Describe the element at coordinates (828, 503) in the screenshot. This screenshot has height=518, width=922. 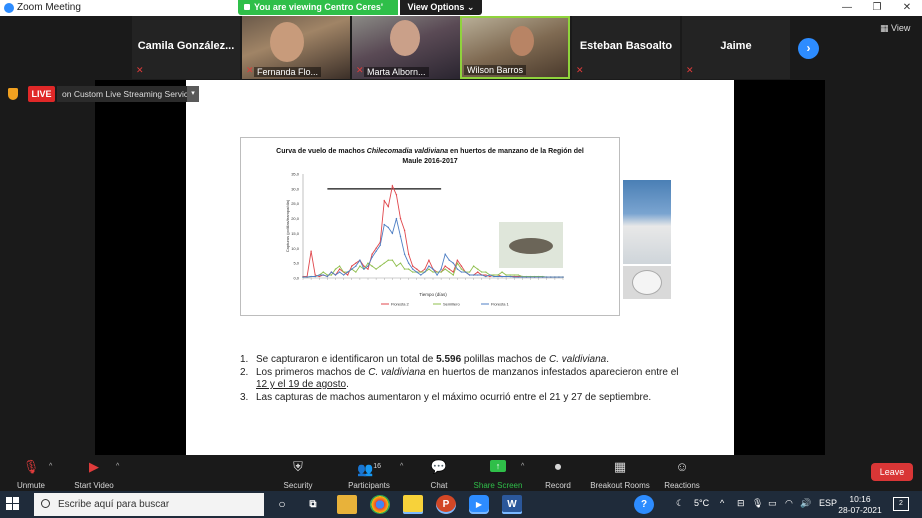
I see `language-indicator: ESP` at that location.